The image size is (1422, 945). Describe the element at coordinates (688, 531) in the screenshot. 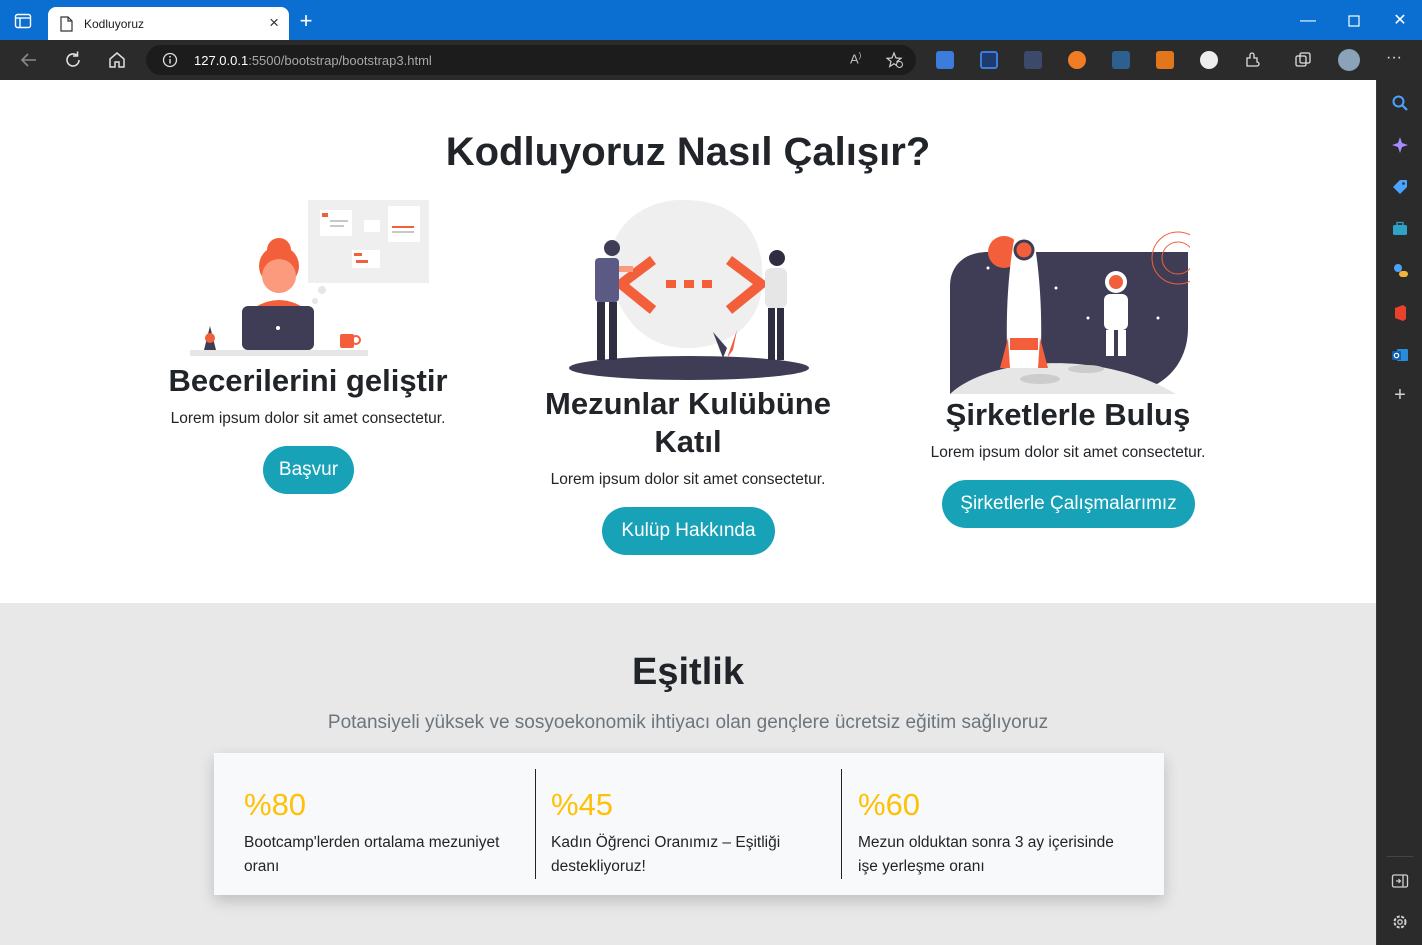

I see `club-about-button: Kulüp Hakkında` at that location.